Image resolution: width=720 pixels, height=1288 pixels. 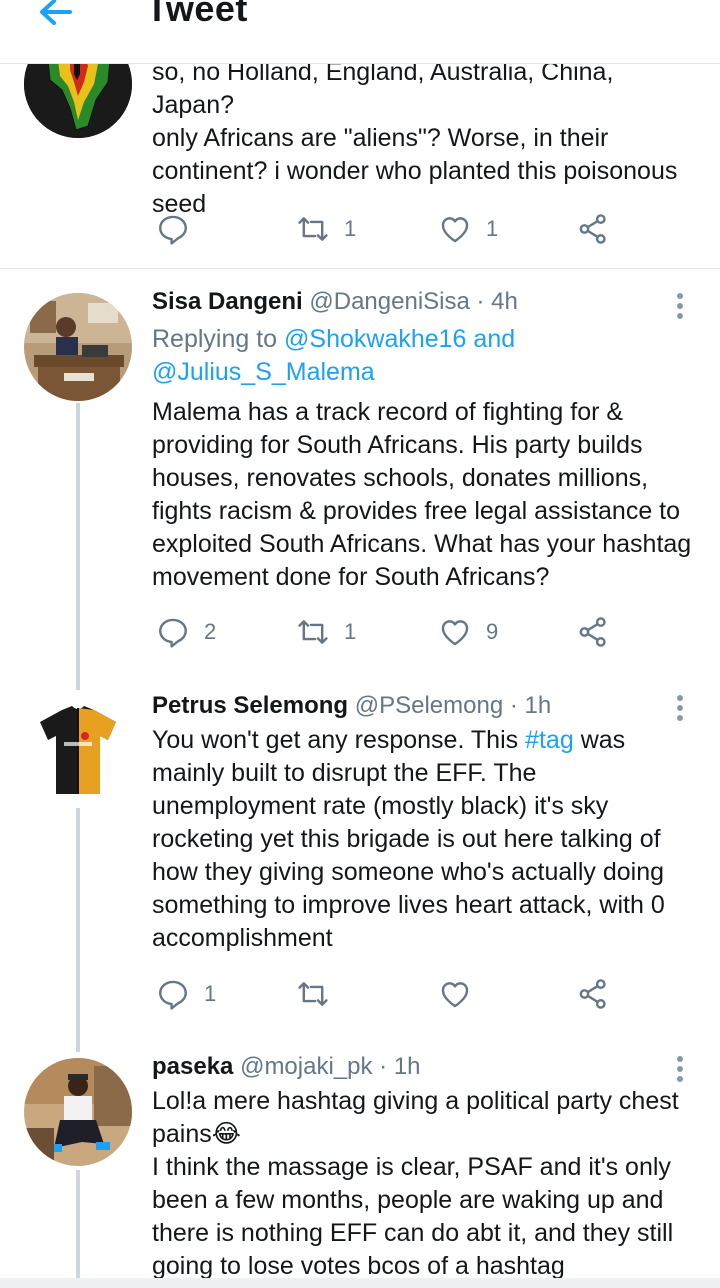 What do you see at coordinates (210, 631) in the screenshot?
I see `reply-count: 2` at bounding box center [210, 631].